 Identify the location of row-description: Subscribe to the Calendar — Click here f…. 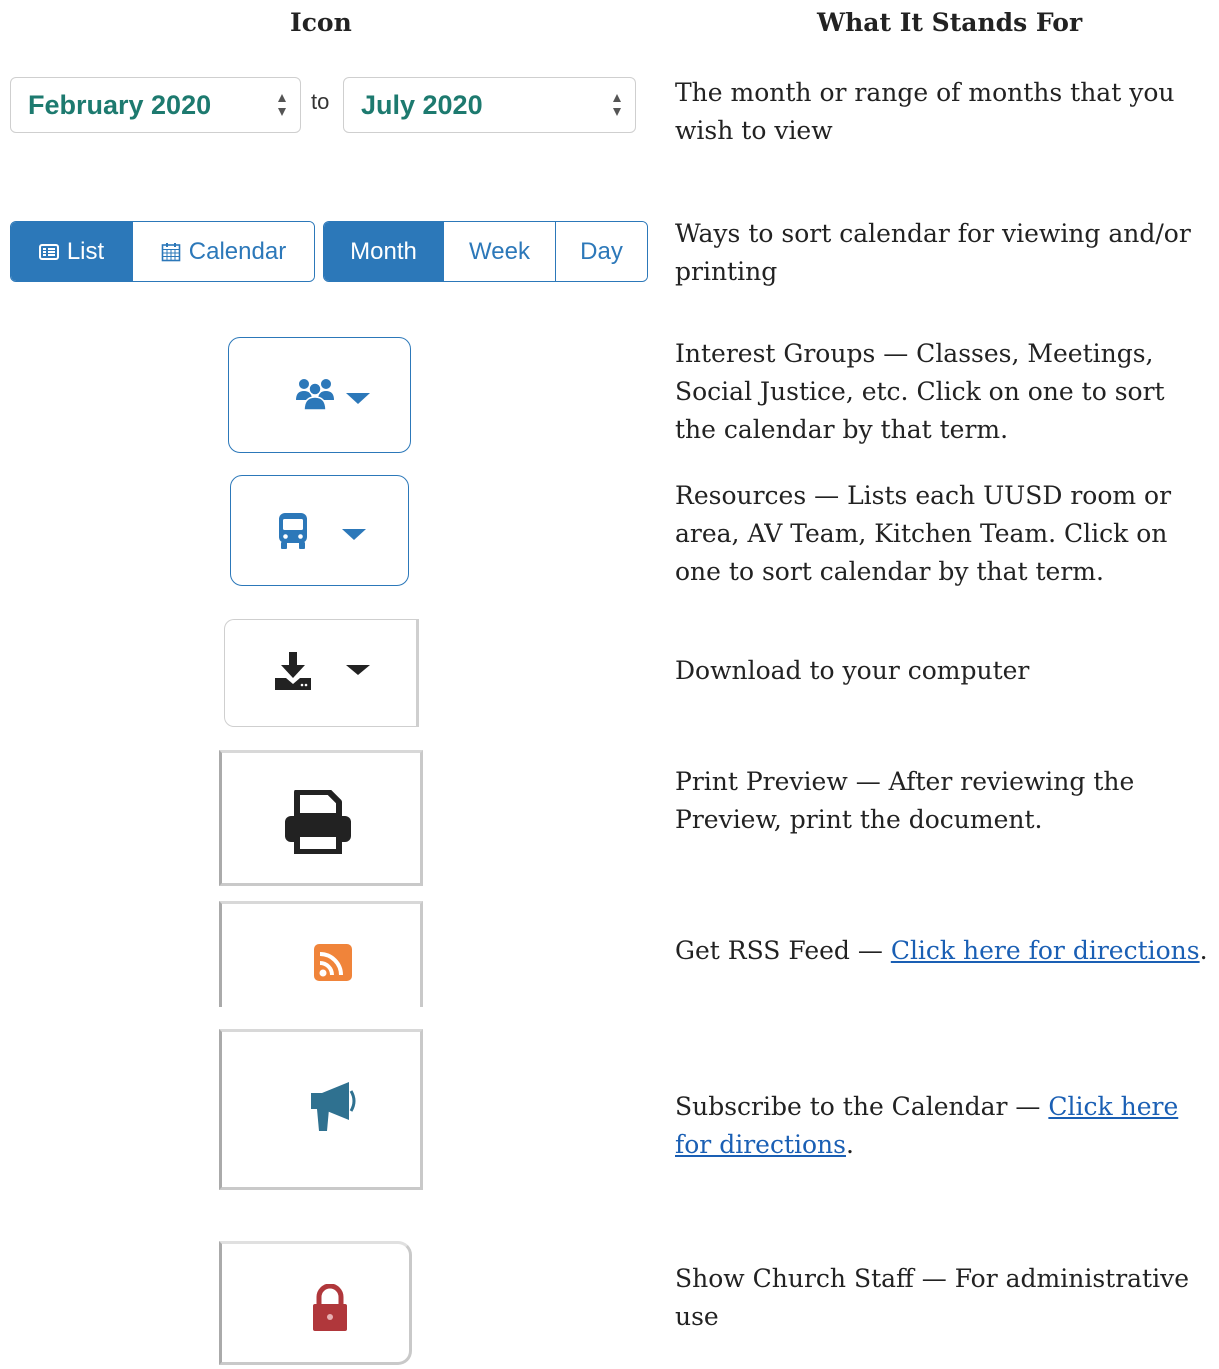
(935, 1126).